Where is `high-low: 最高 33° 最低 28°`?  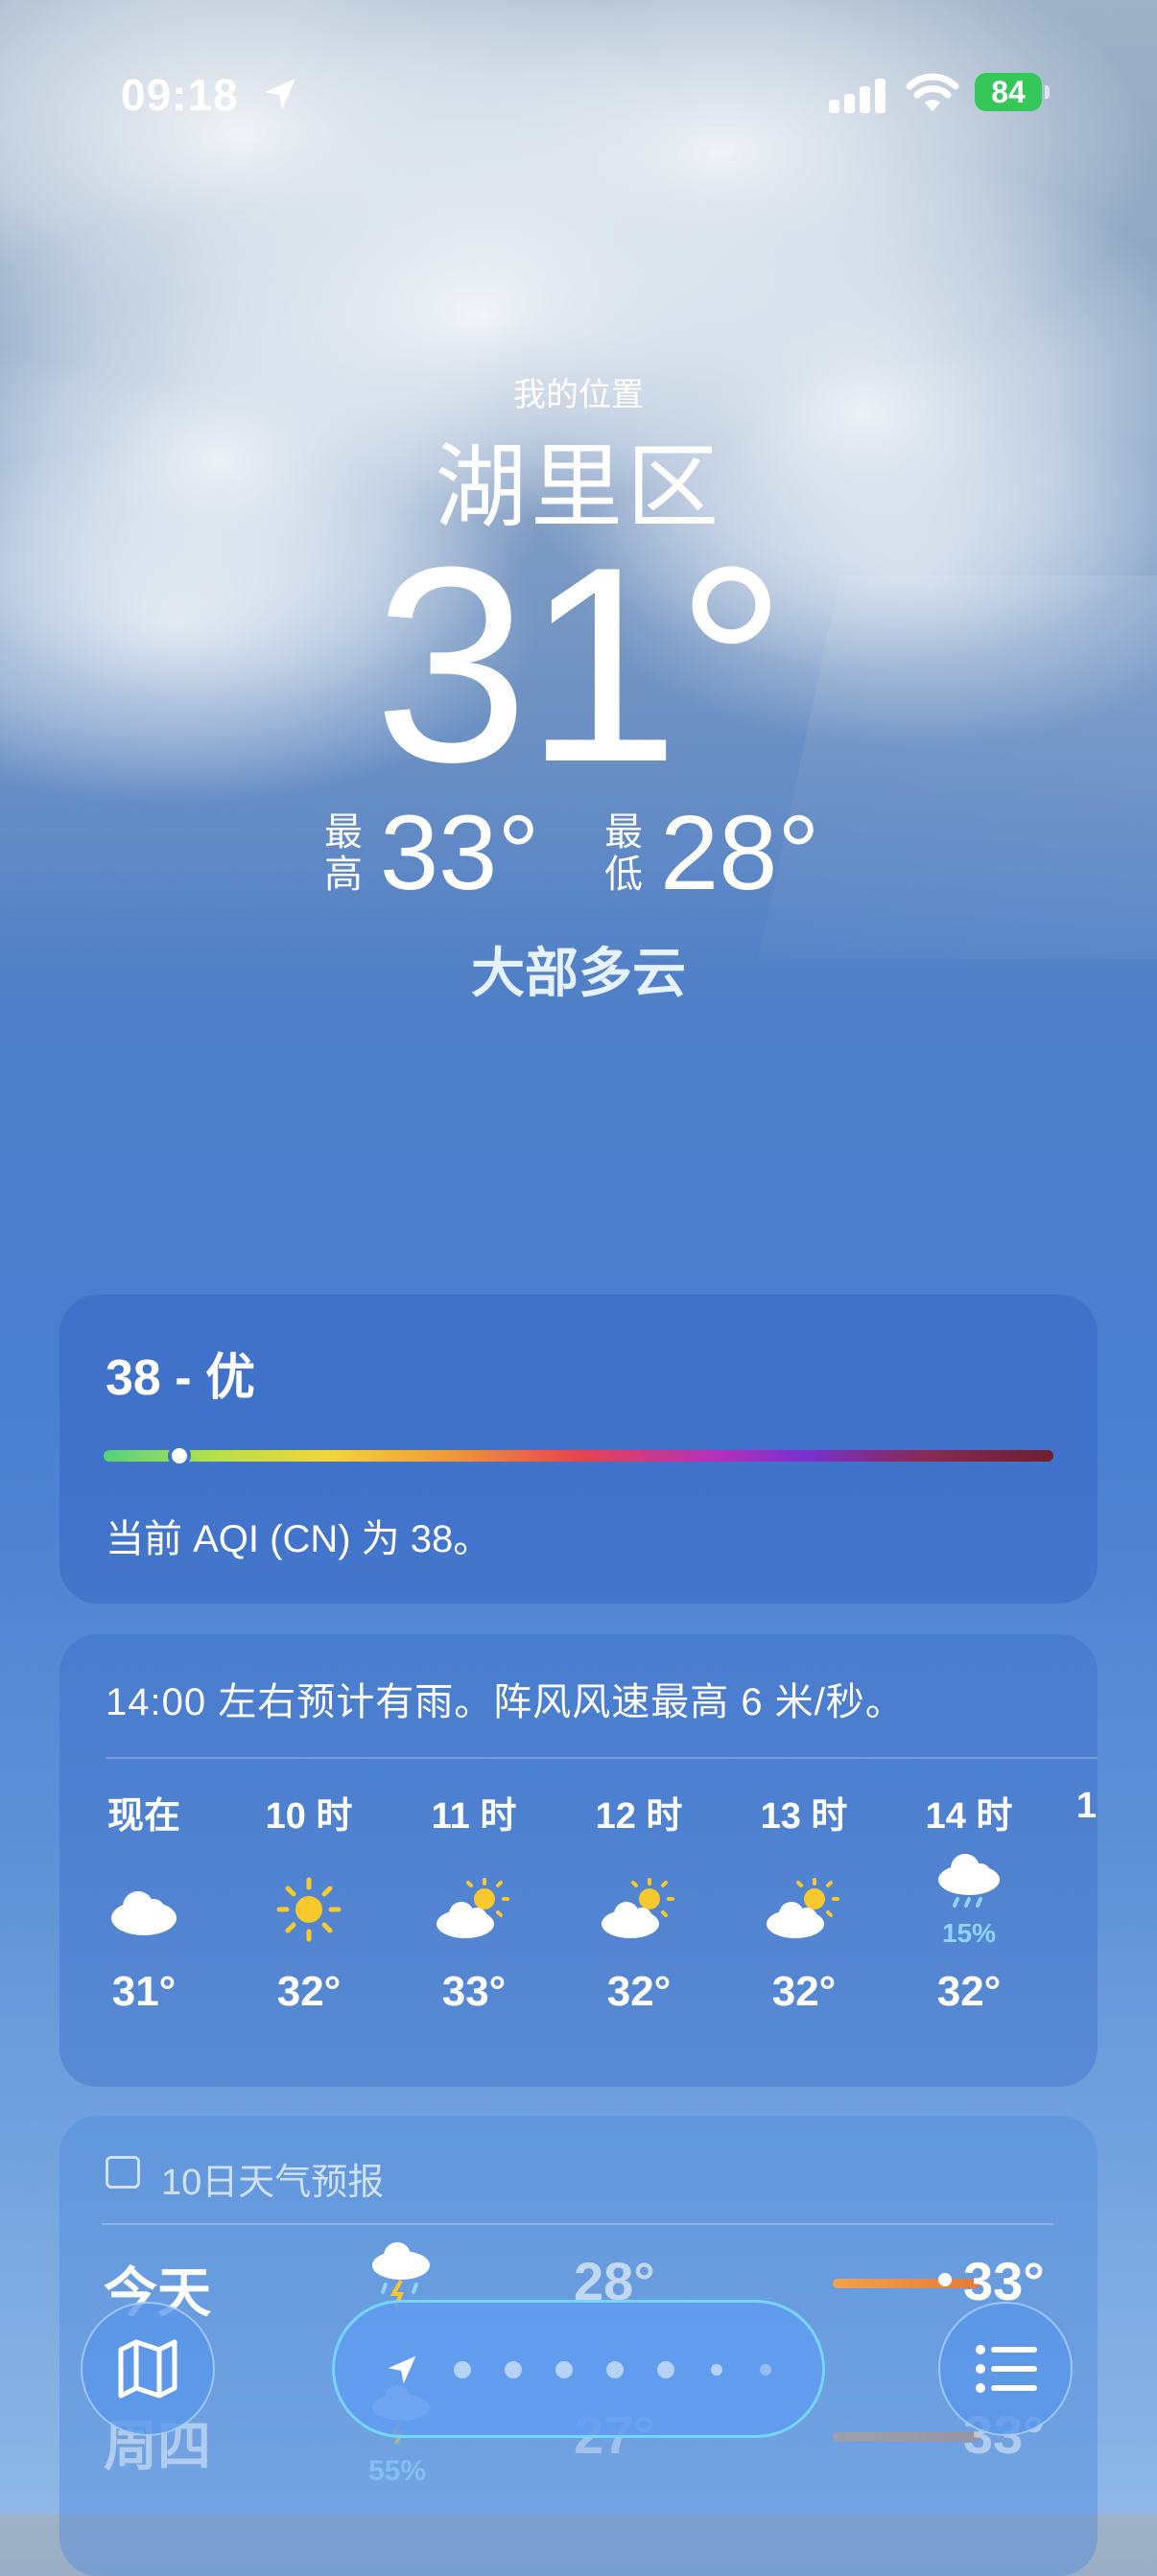
high-low: 最高 33° 最低 28° is located at coordinates (578, 853).